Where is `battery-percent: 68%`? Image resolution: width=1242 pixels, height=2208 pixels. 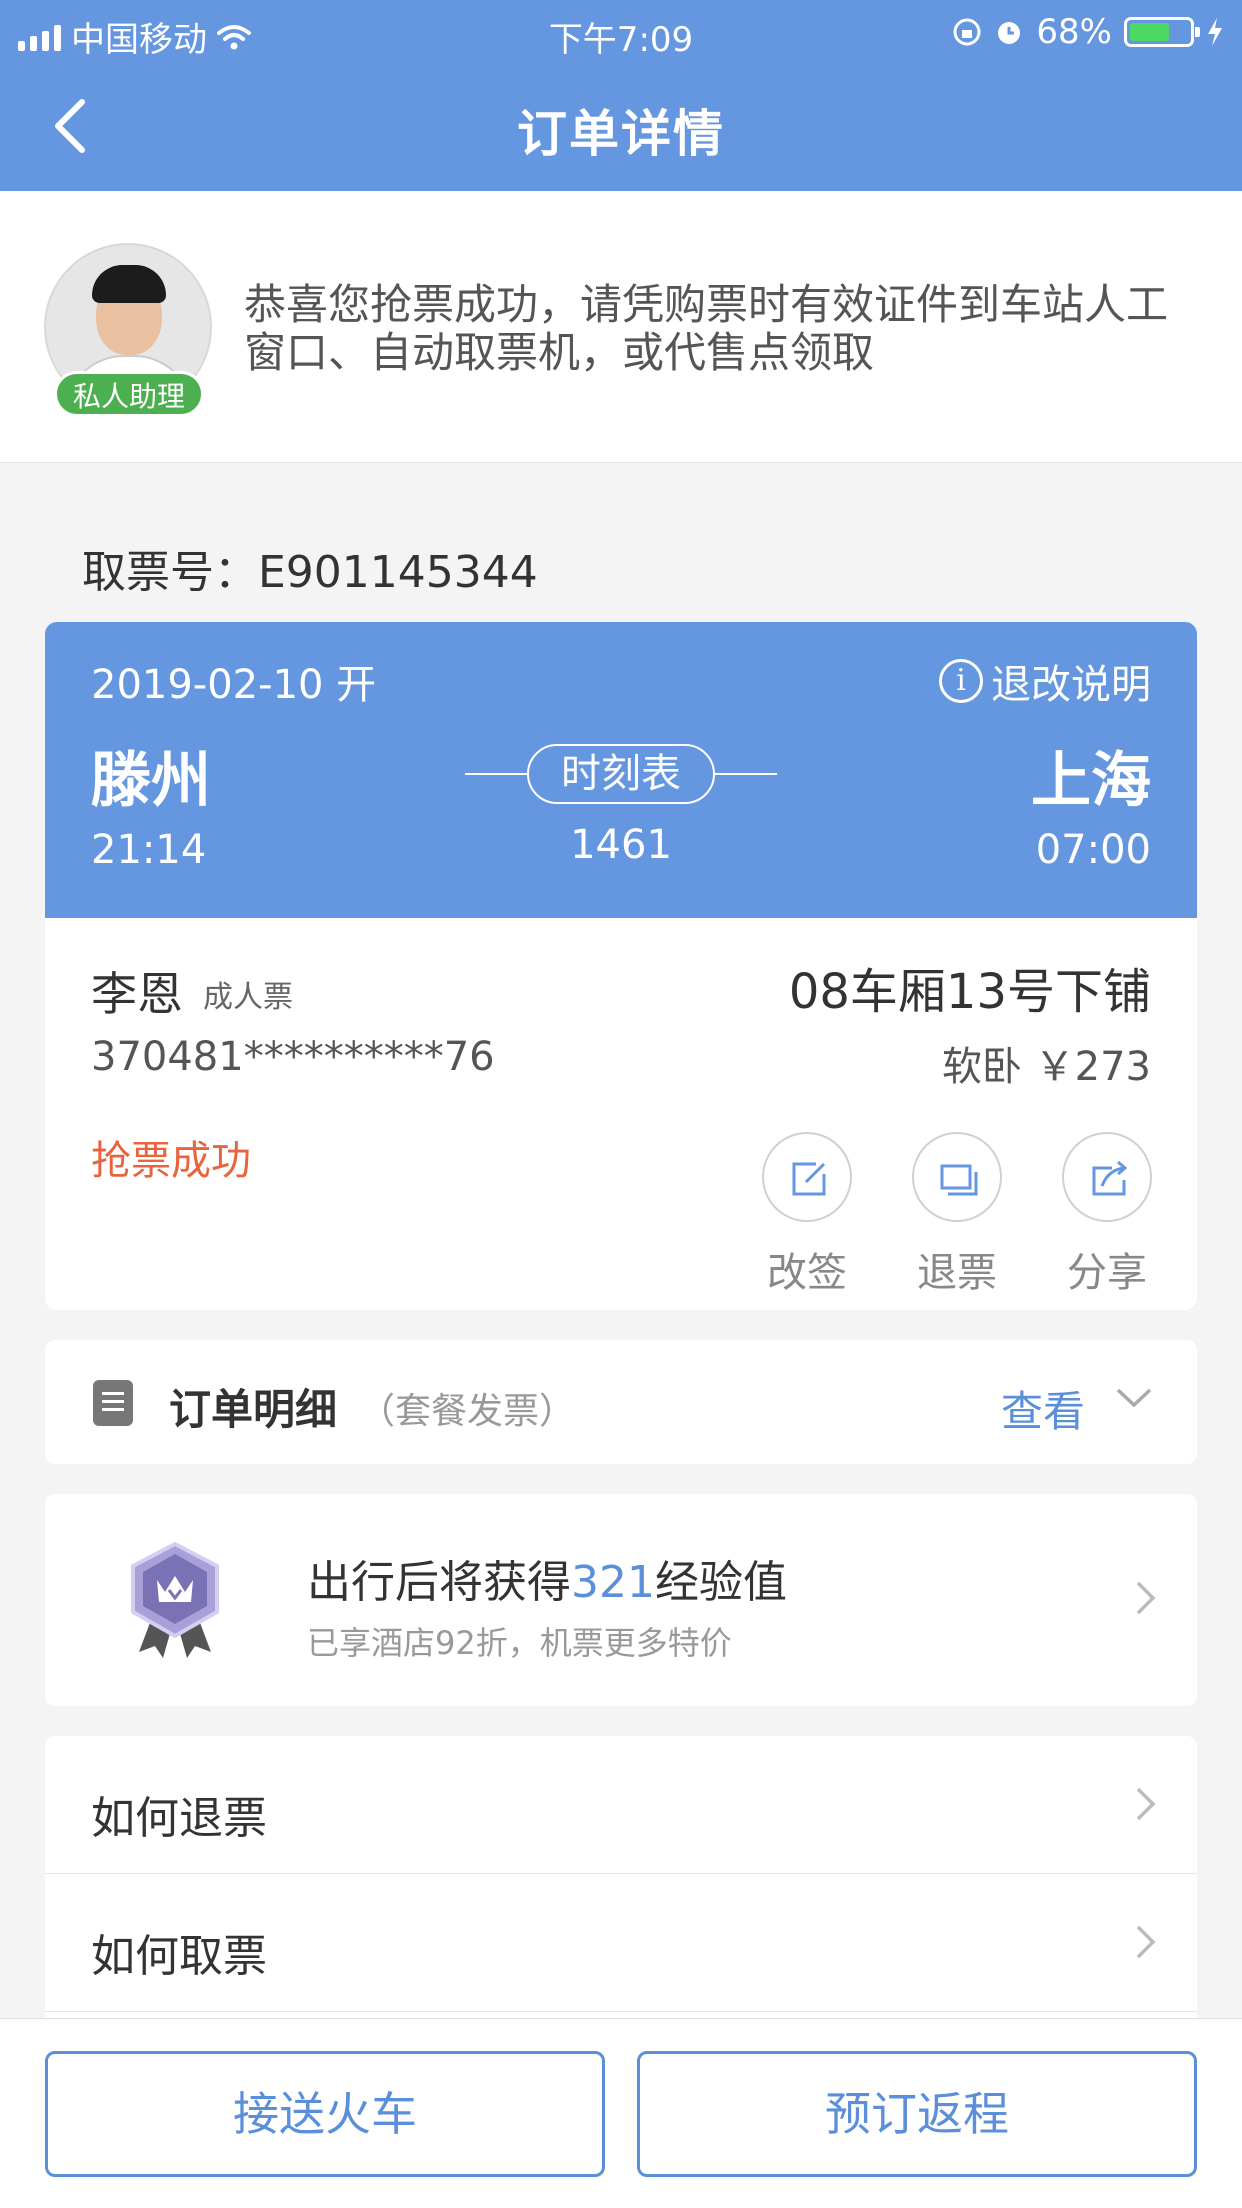 battery-percent: 68% is located at coordinates (1074, 32).